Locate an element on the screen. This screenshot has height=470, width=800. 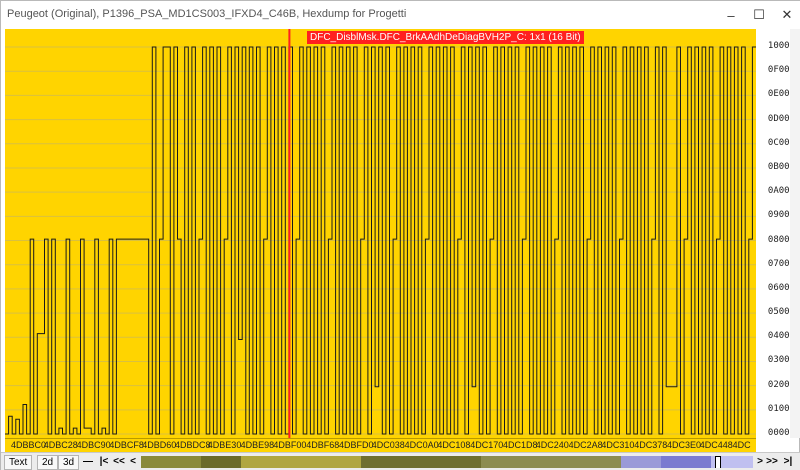
x-tick-label: 4DC378 is located at coordinates (651, 445).